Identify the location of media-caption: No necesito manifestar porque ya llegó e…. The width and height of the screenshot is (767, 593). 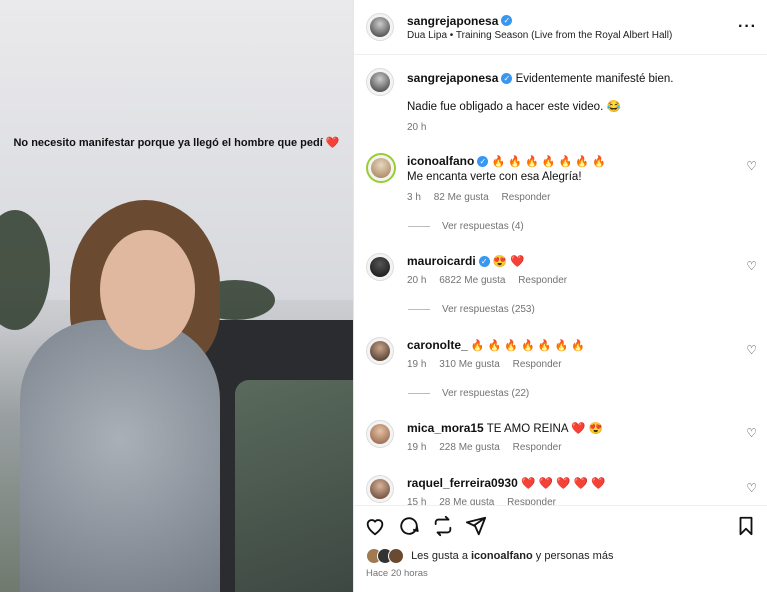
(176, 143).